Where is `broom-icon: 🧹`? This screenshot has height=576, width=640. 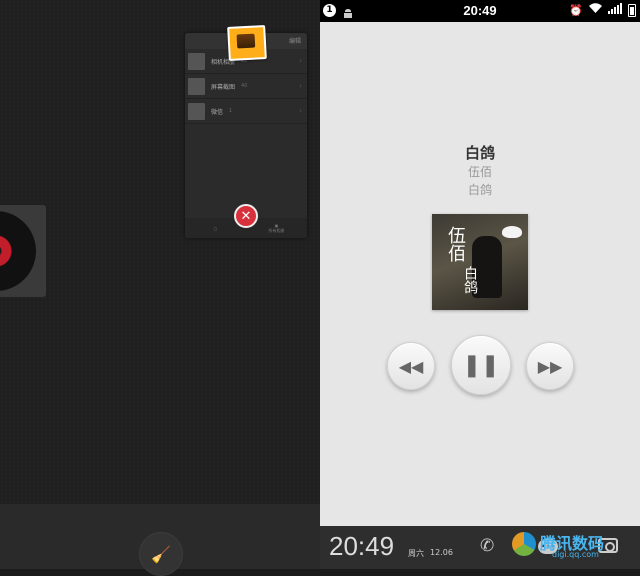
broom-icon: 🧹 is located at coordinates (161, 554).